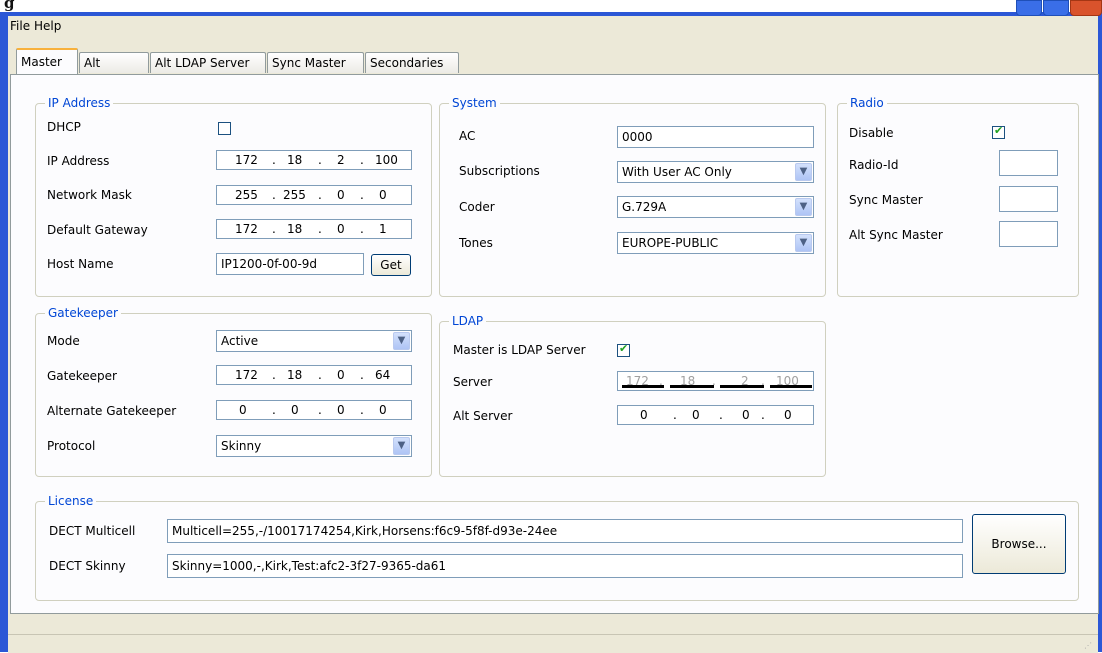 The image size is (1102, 653). I want to click on gatekeeper-label: Gatekeeper, so click(82, 376).